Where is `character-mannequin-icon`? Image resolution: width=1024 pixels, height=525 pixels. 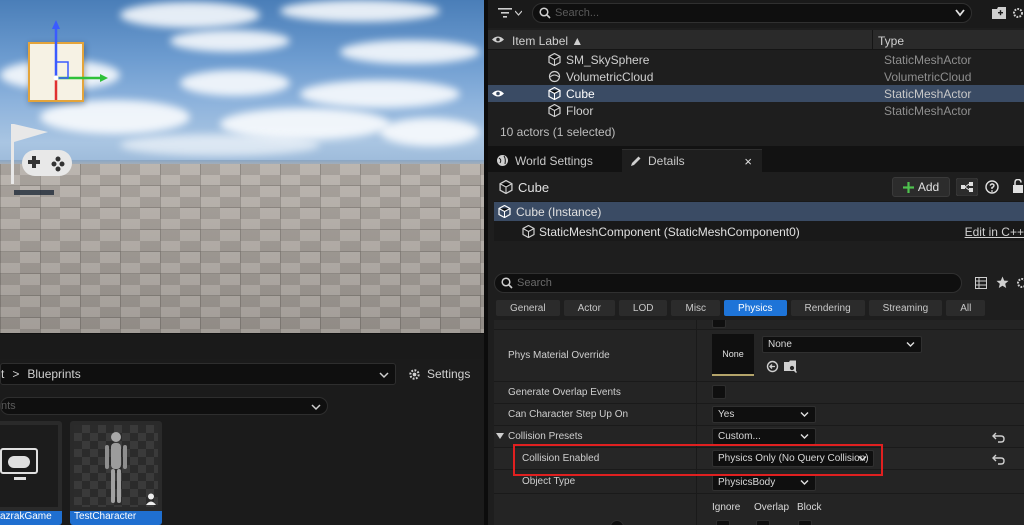 character-mannequin-icon is located at coordinates (116, 467).